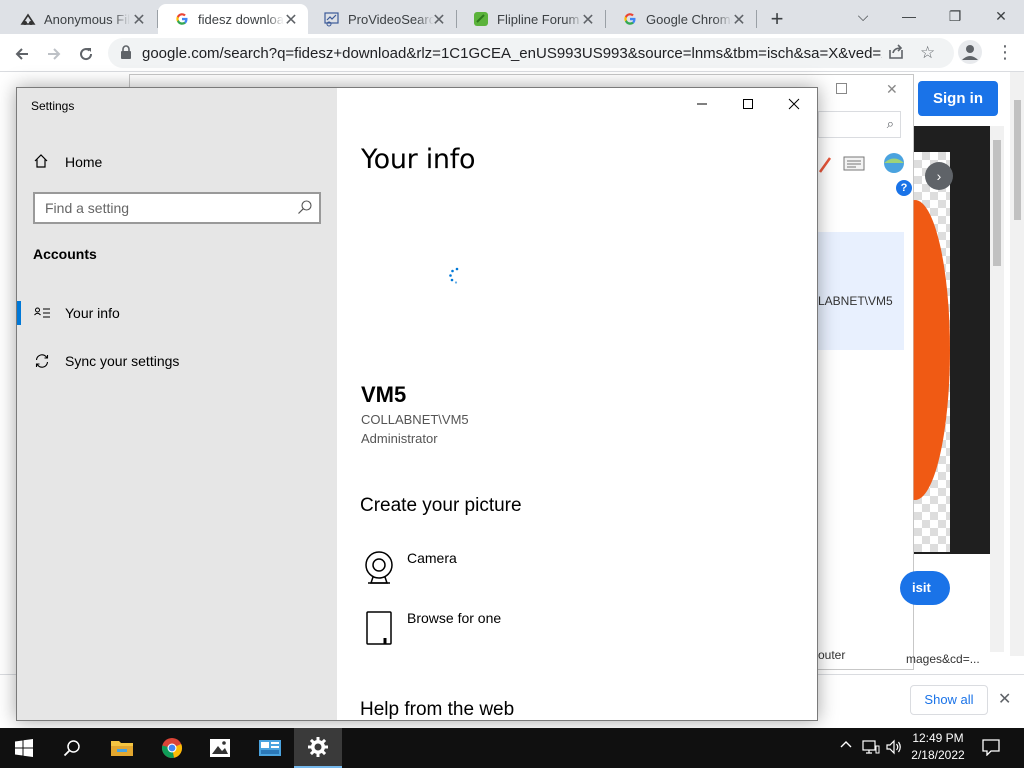  What do you see at coordinates (241, 19) in the screenshot?
I see `tab-title: fidesz download` at bounding box center [241, 19].